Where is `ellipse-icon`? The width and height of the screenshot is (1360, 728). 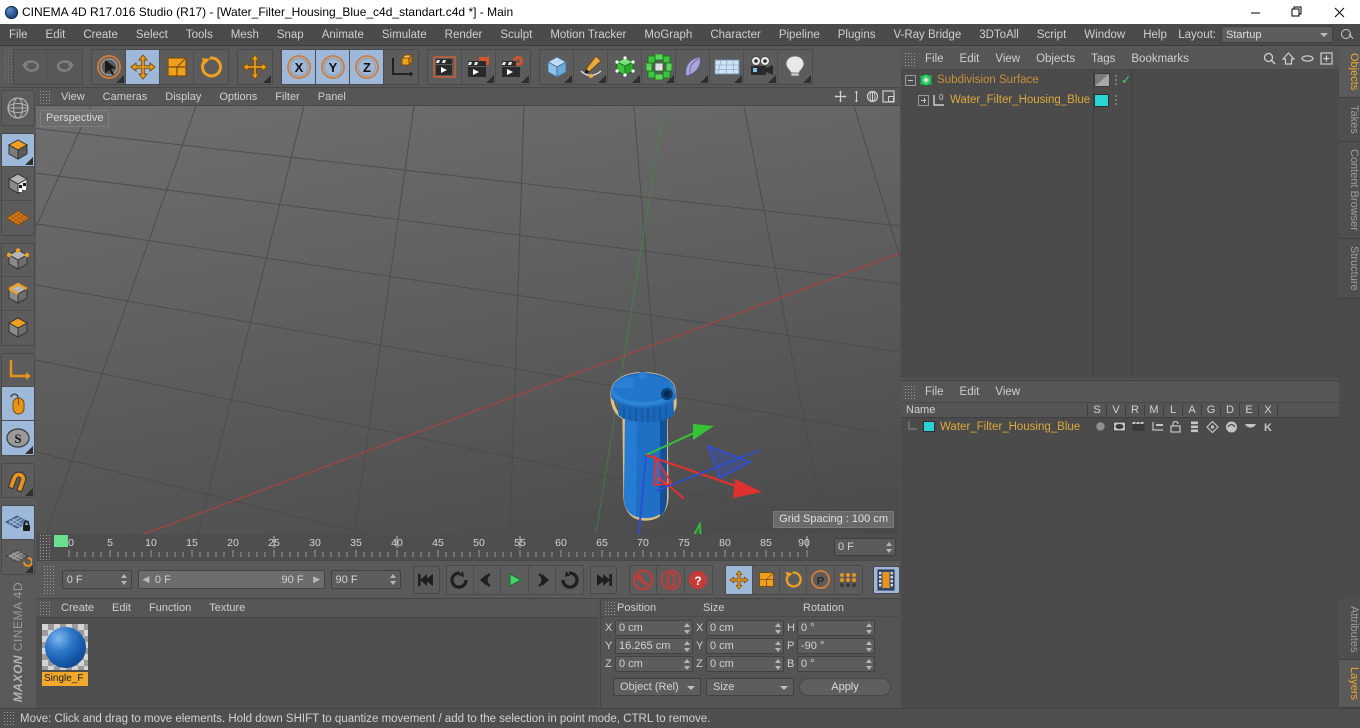 ellipse-icon is located at coordinates (1307, 58).